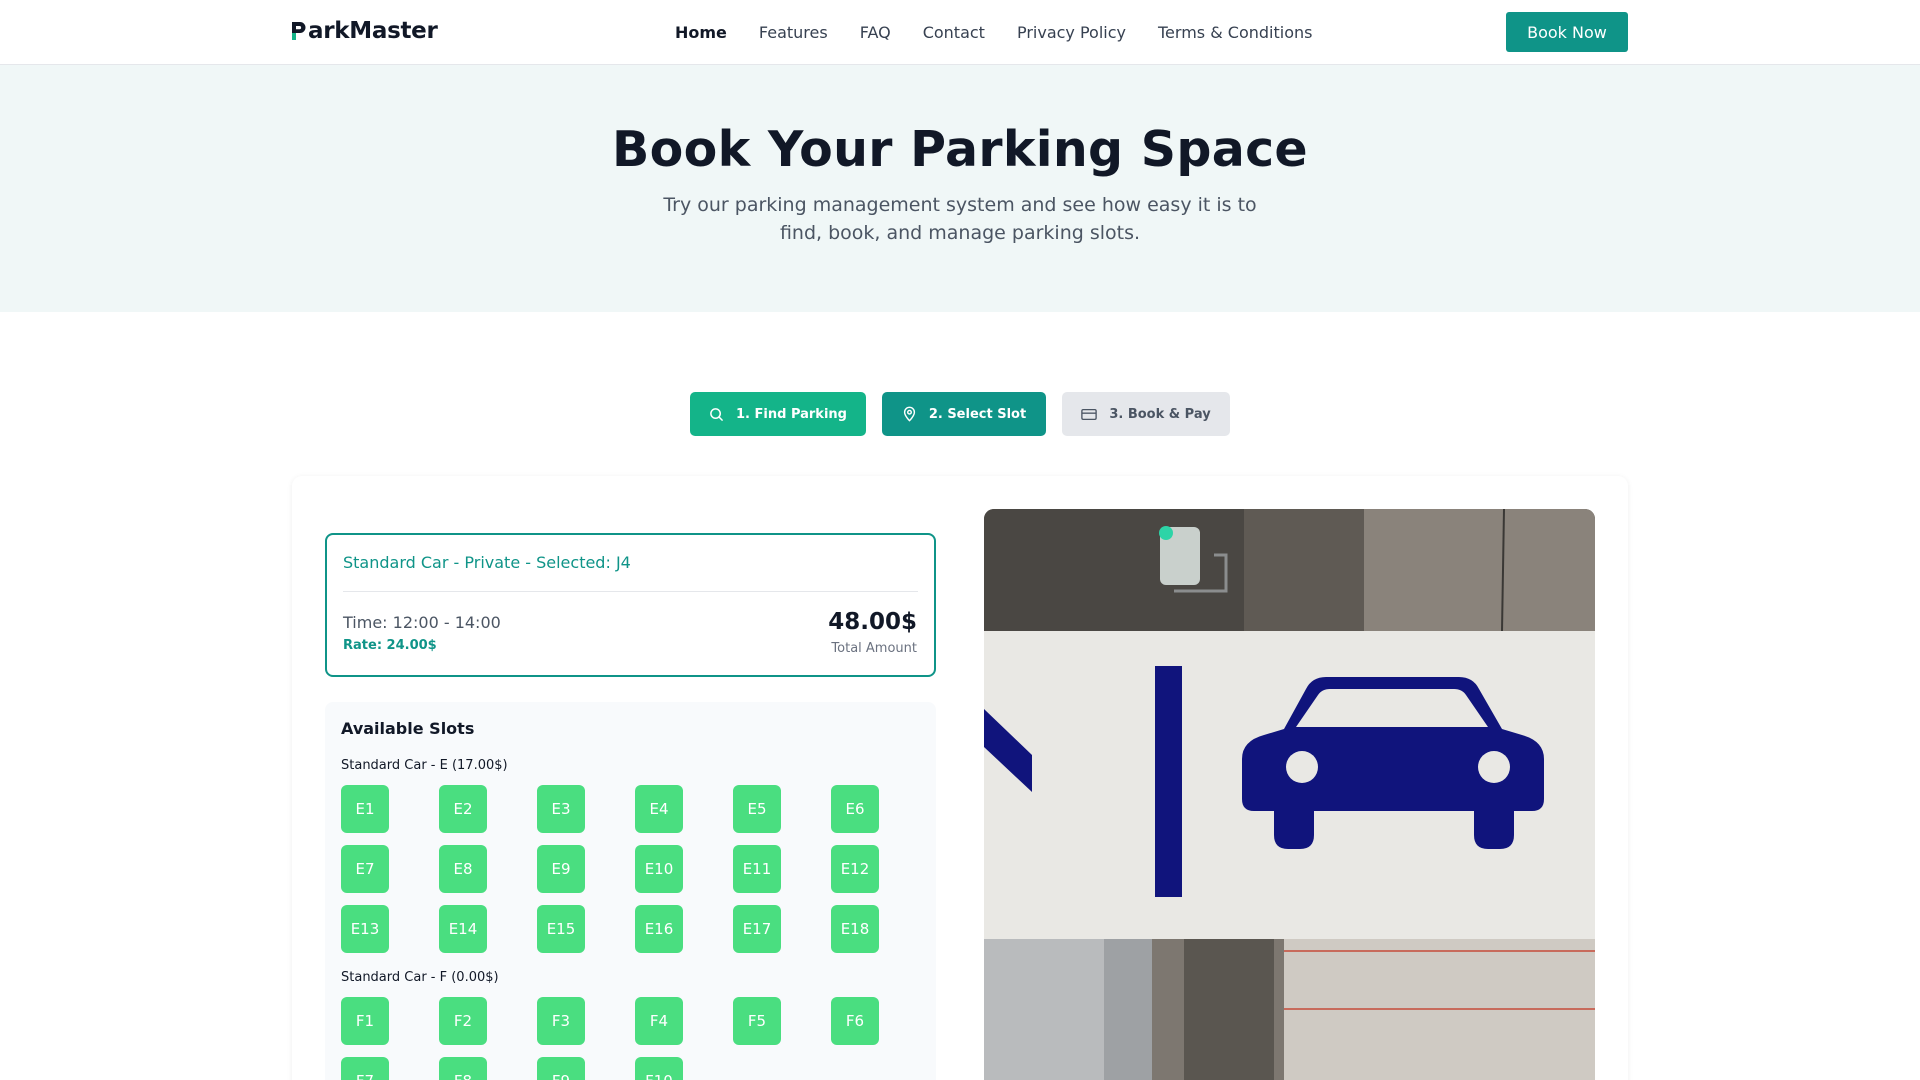 The height and width of the screenshot is (1080, 1920). What do you see at coordinates (960, 149) in the screenshot?
I see `hero-title: Book Your Parking Space` at bounding box center [960, 149].